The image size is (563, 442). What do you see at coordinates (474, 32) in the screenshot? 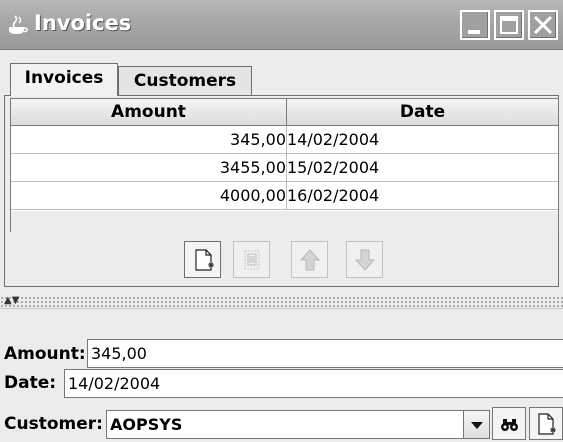
I see `minimize-icon` at bounding box center [474, 32].